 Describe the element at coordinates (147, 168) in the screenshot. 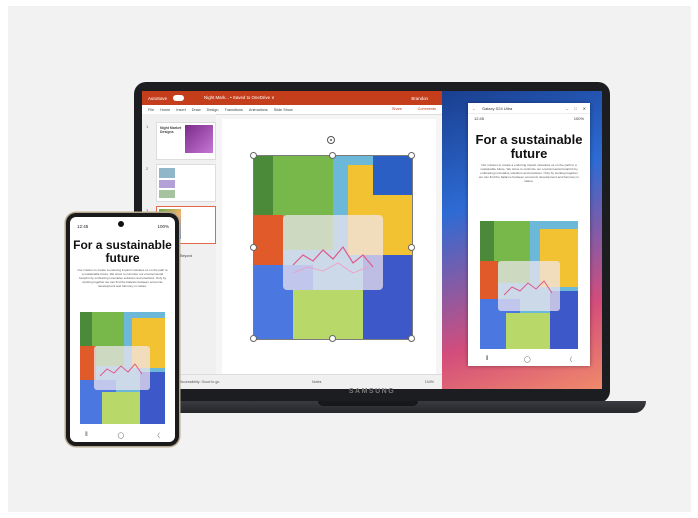

I see `slide-number: 2` at that location.